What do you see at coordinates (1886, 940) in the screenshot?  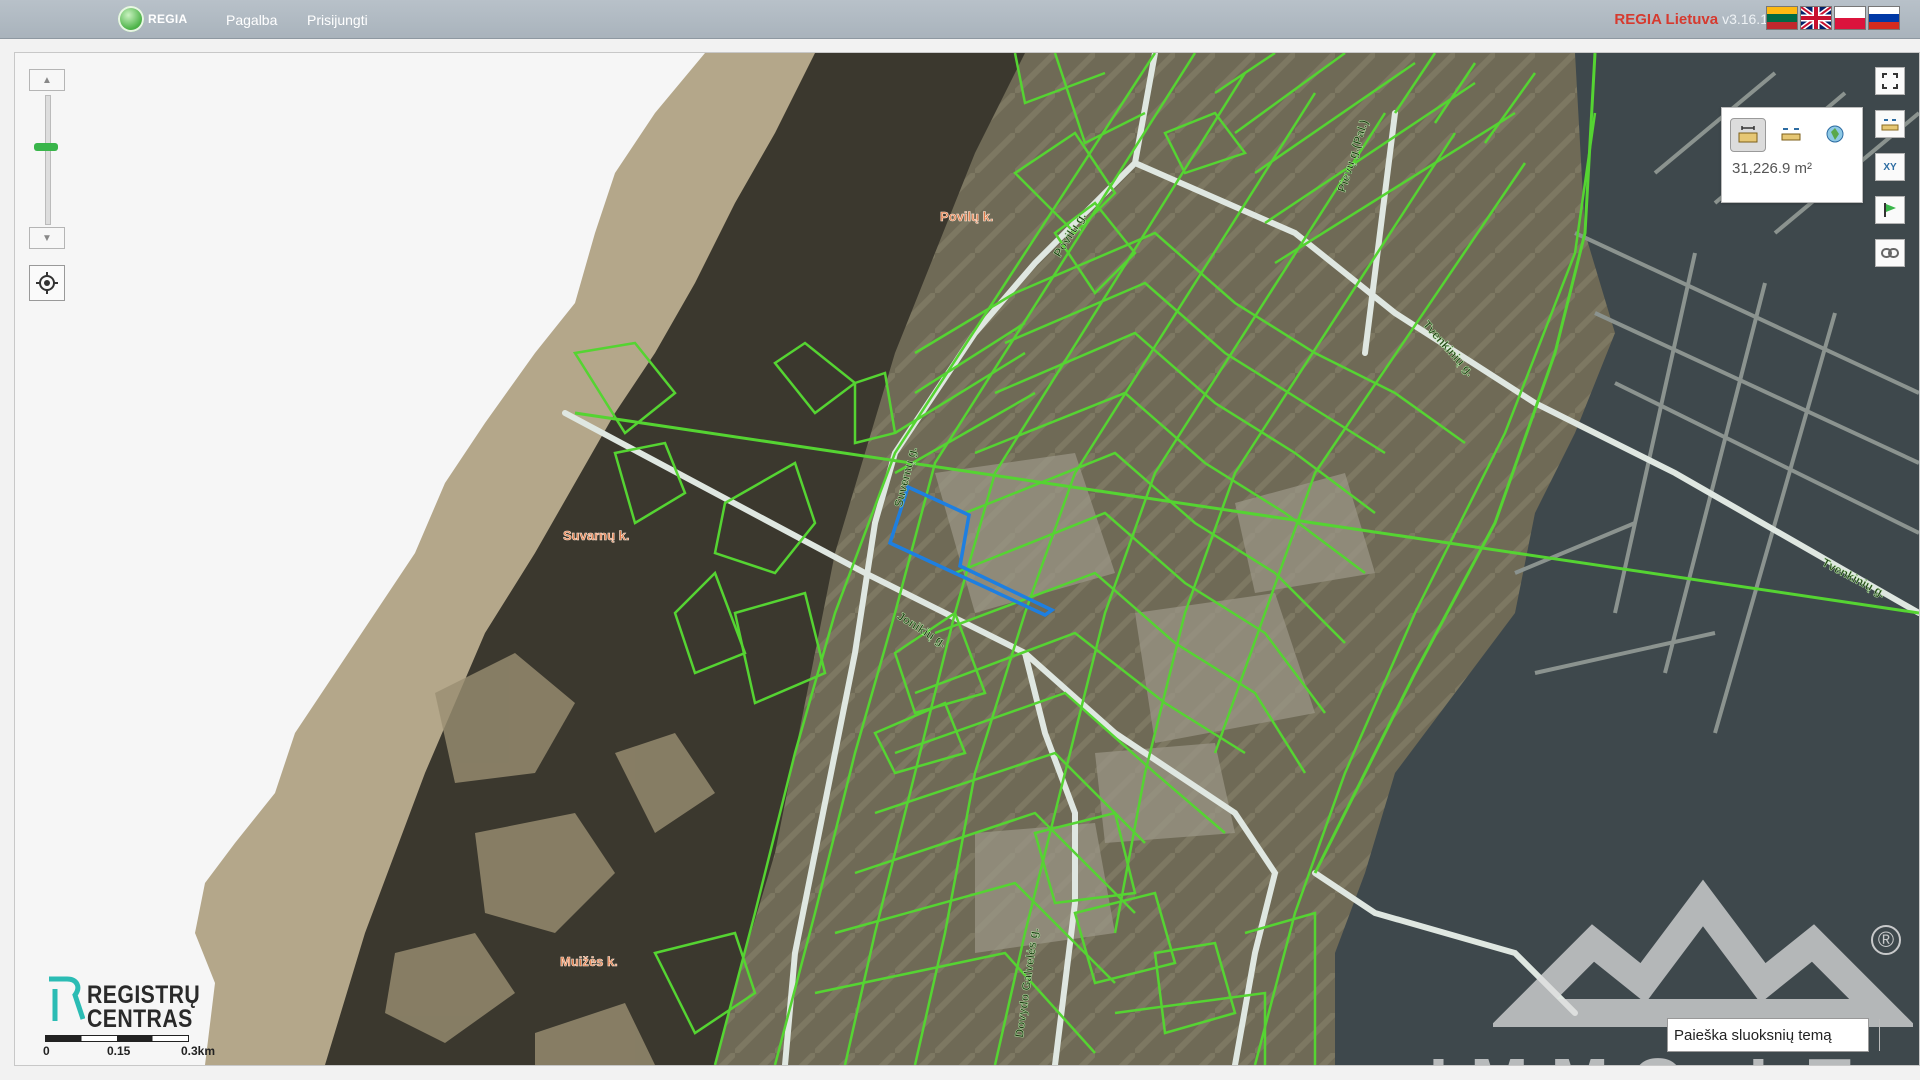 I see `immo-registered-mark: ®` at bounding box center [1886, 940].